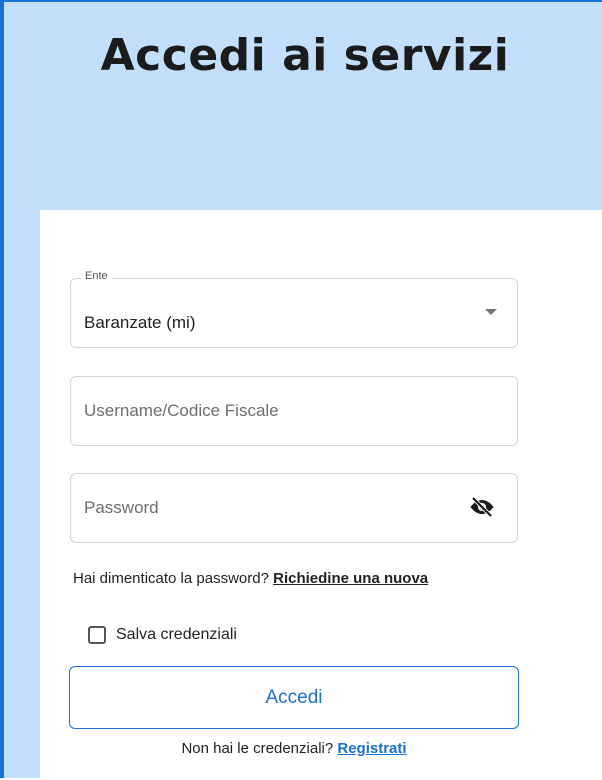 The width and height of the screenshot is (602, 780). What do you see at coordinates (482, 507) in the screenshot?
I see `eye-slash-icon` at bounding box center [482, 507].